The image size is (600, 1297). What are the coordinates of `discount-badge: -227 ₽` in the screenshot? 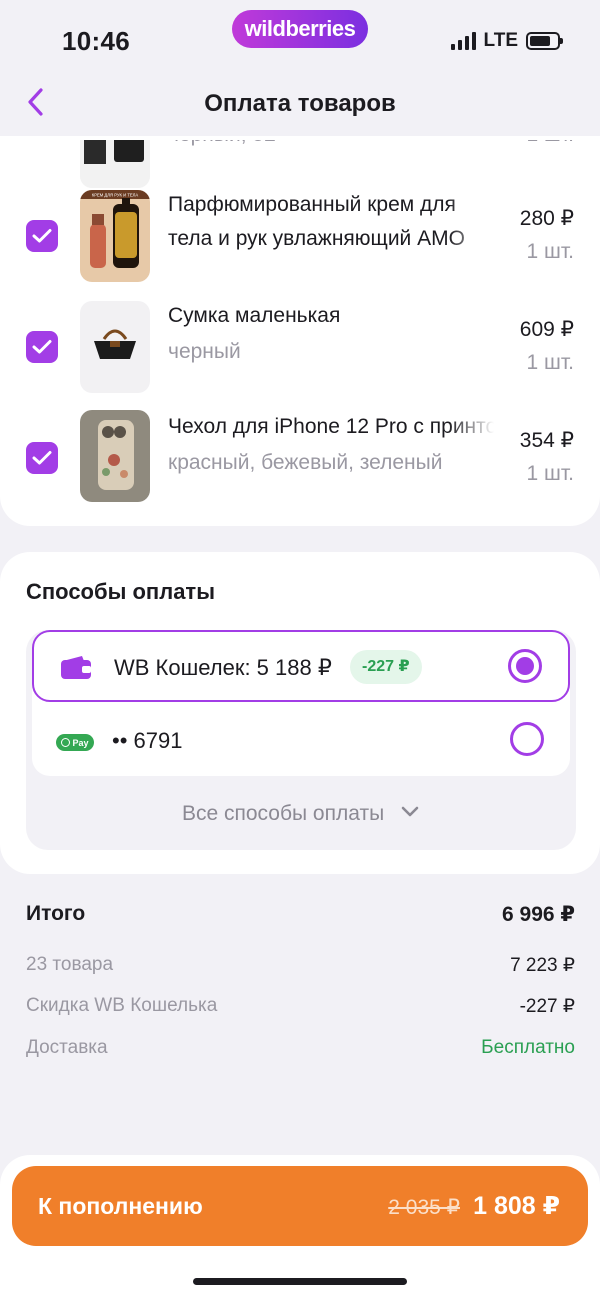 It's located at (386, 667).